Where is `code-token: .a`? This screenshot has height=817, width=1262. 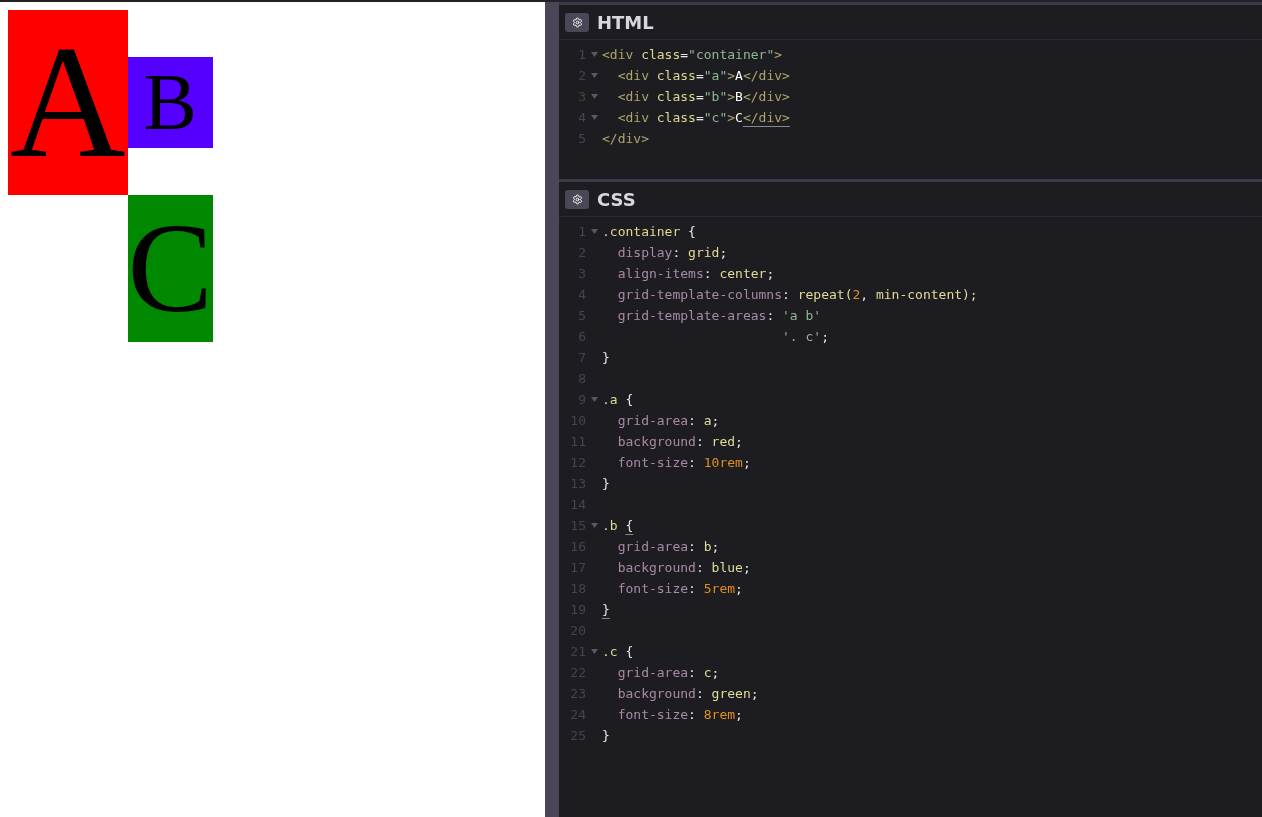
code-token: .a is located at coordinates (610, 400).